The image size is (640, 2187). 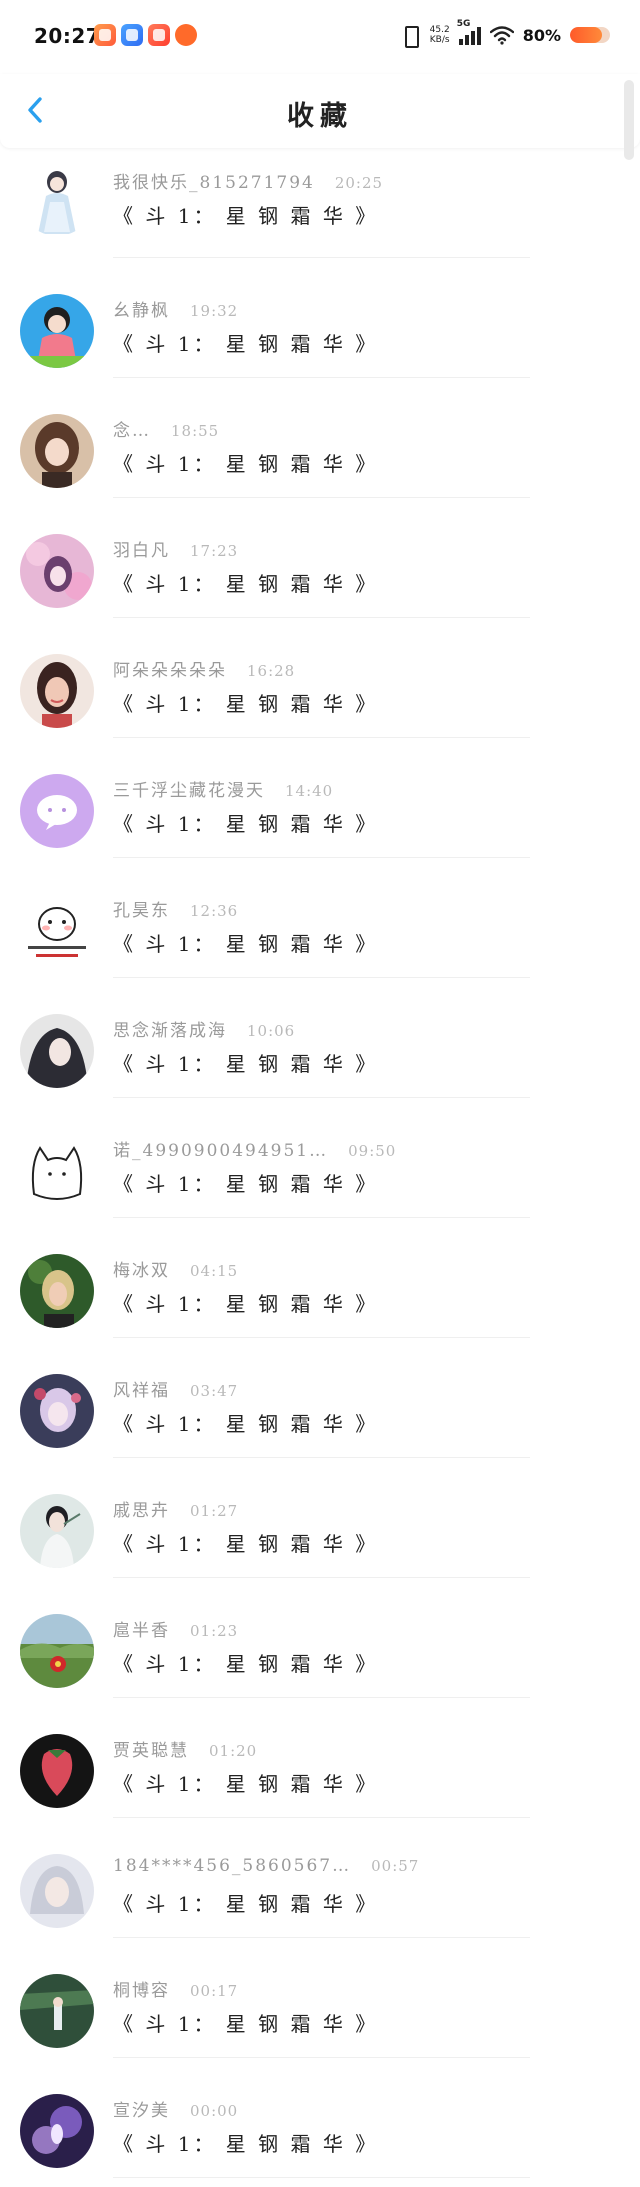 What do you see at coordinates (395, 1866) in the screenshot?
I see `message-time: 00:57` at bounding box center [395, 1866].